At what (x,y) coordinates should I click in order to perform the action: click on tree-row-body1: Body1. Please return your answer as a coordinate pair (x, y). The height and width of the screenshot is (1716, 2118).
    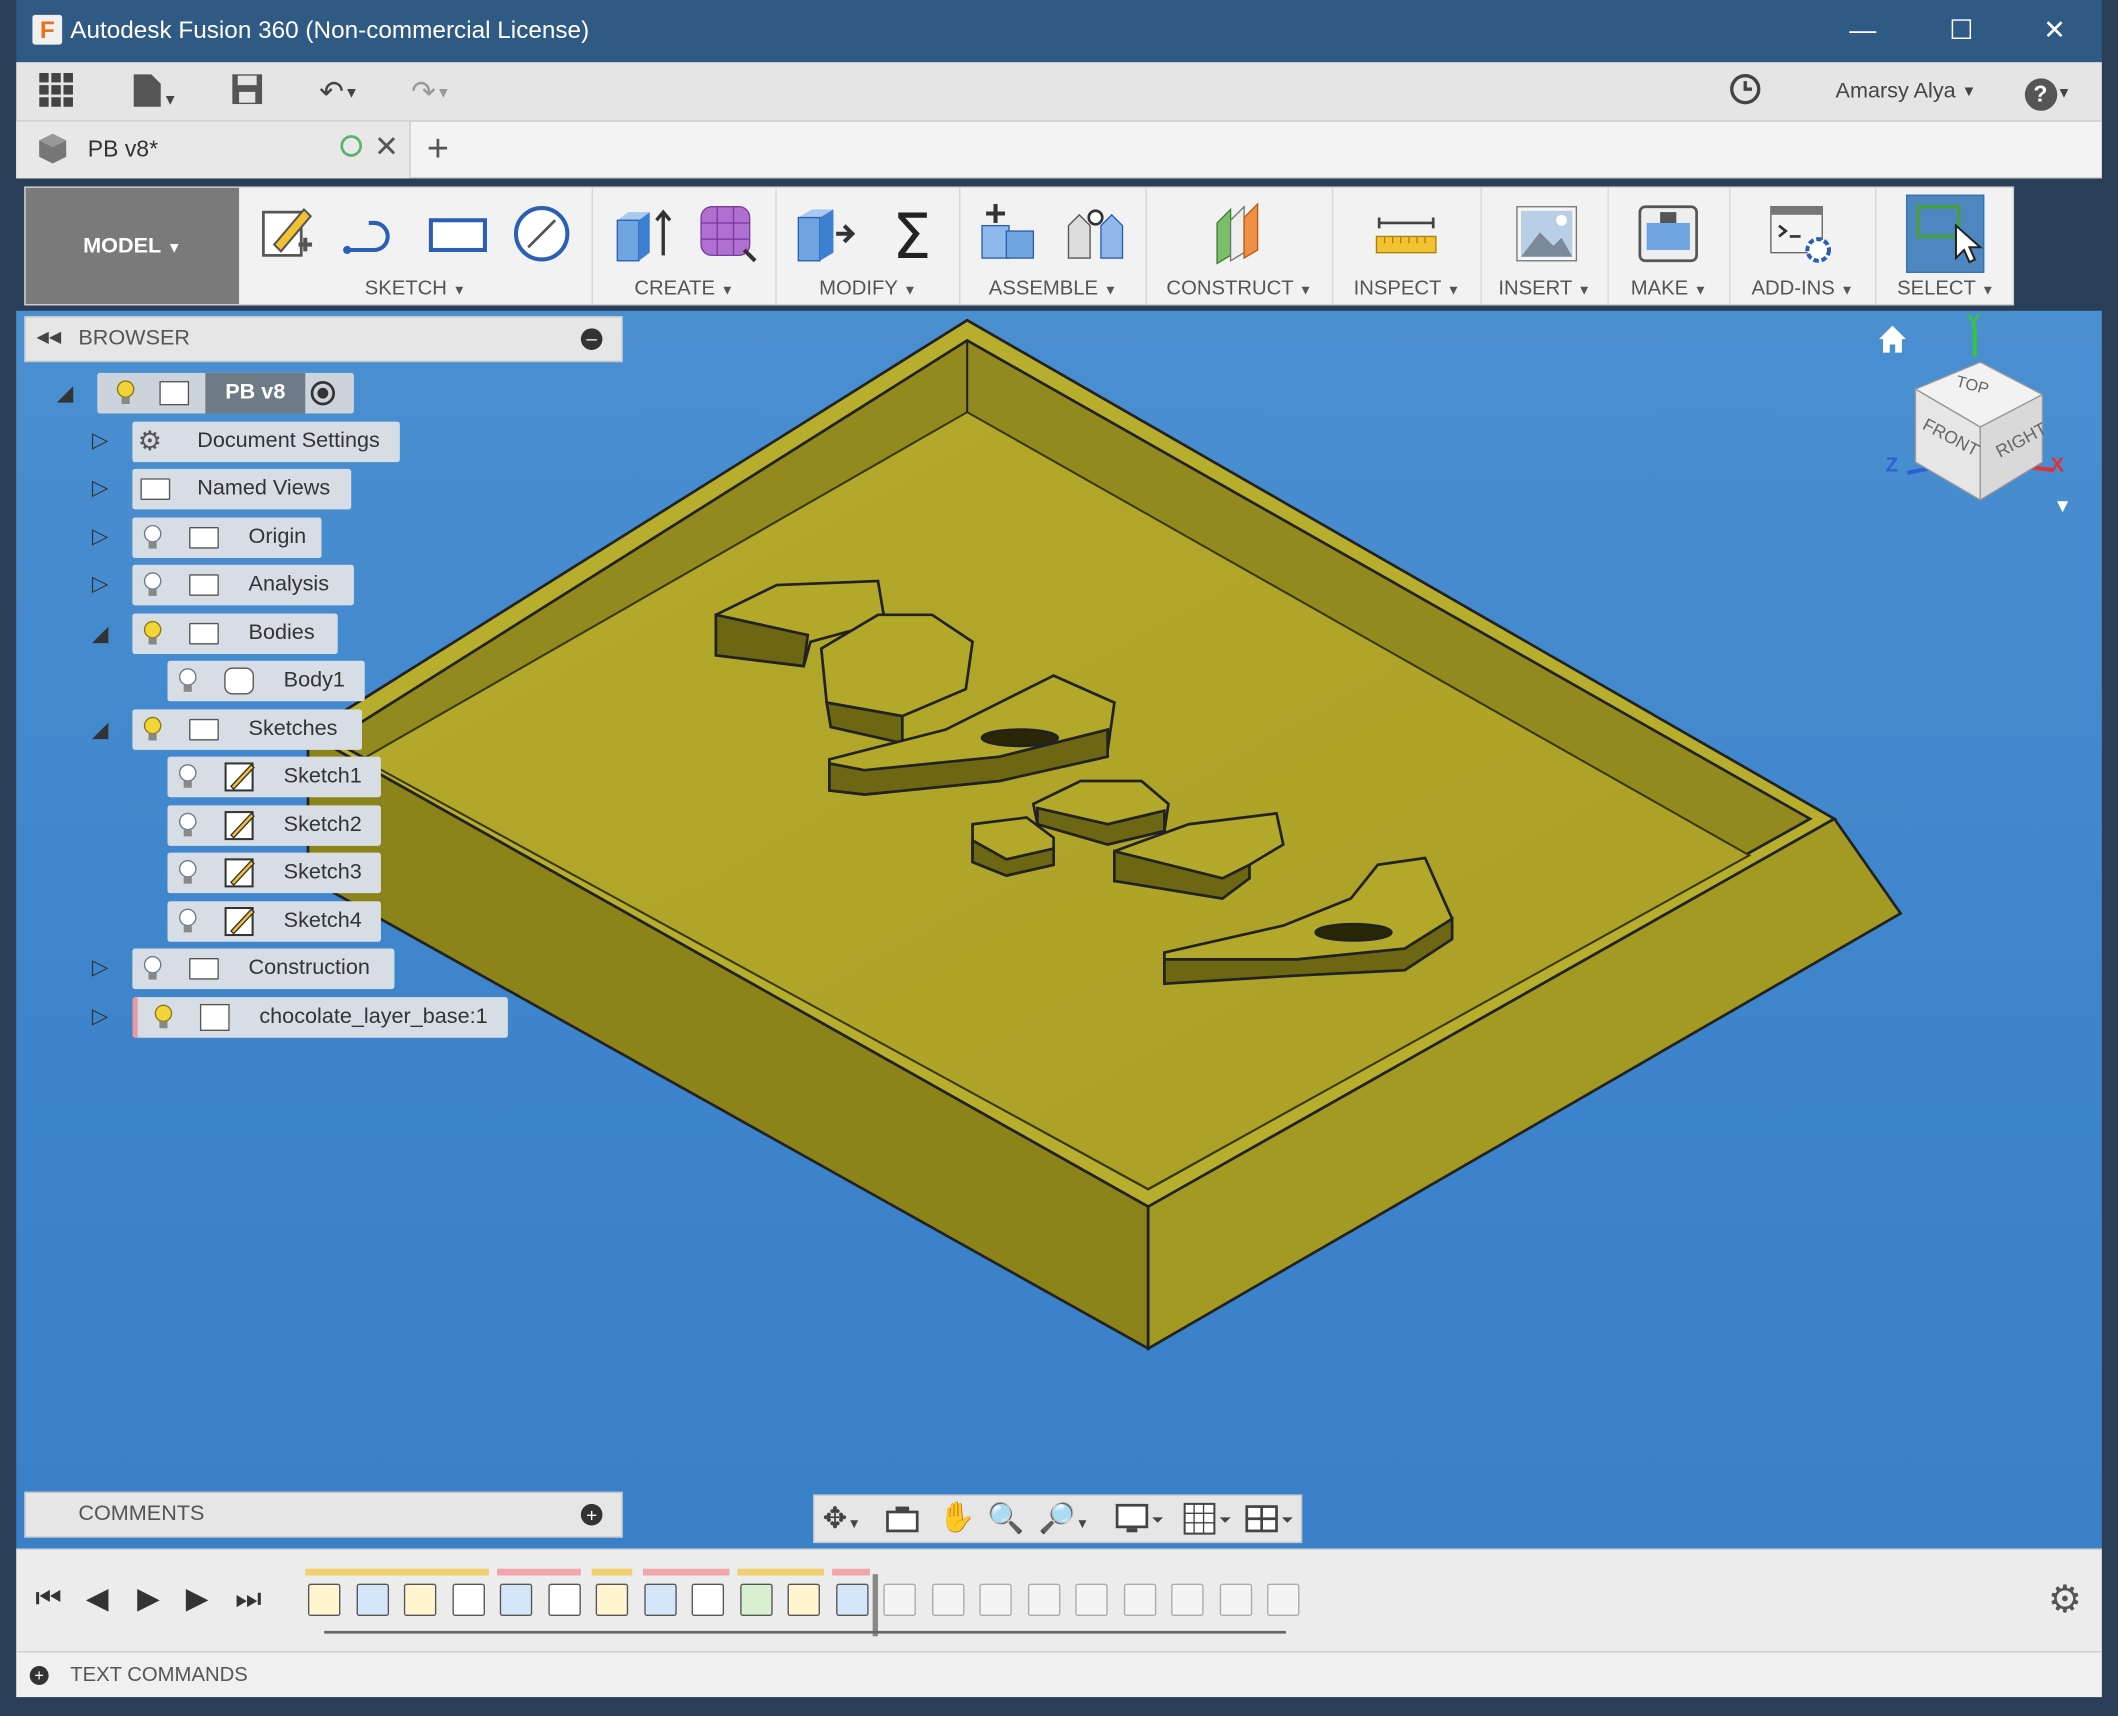
    Looking at the image, I should click on (317, 681).